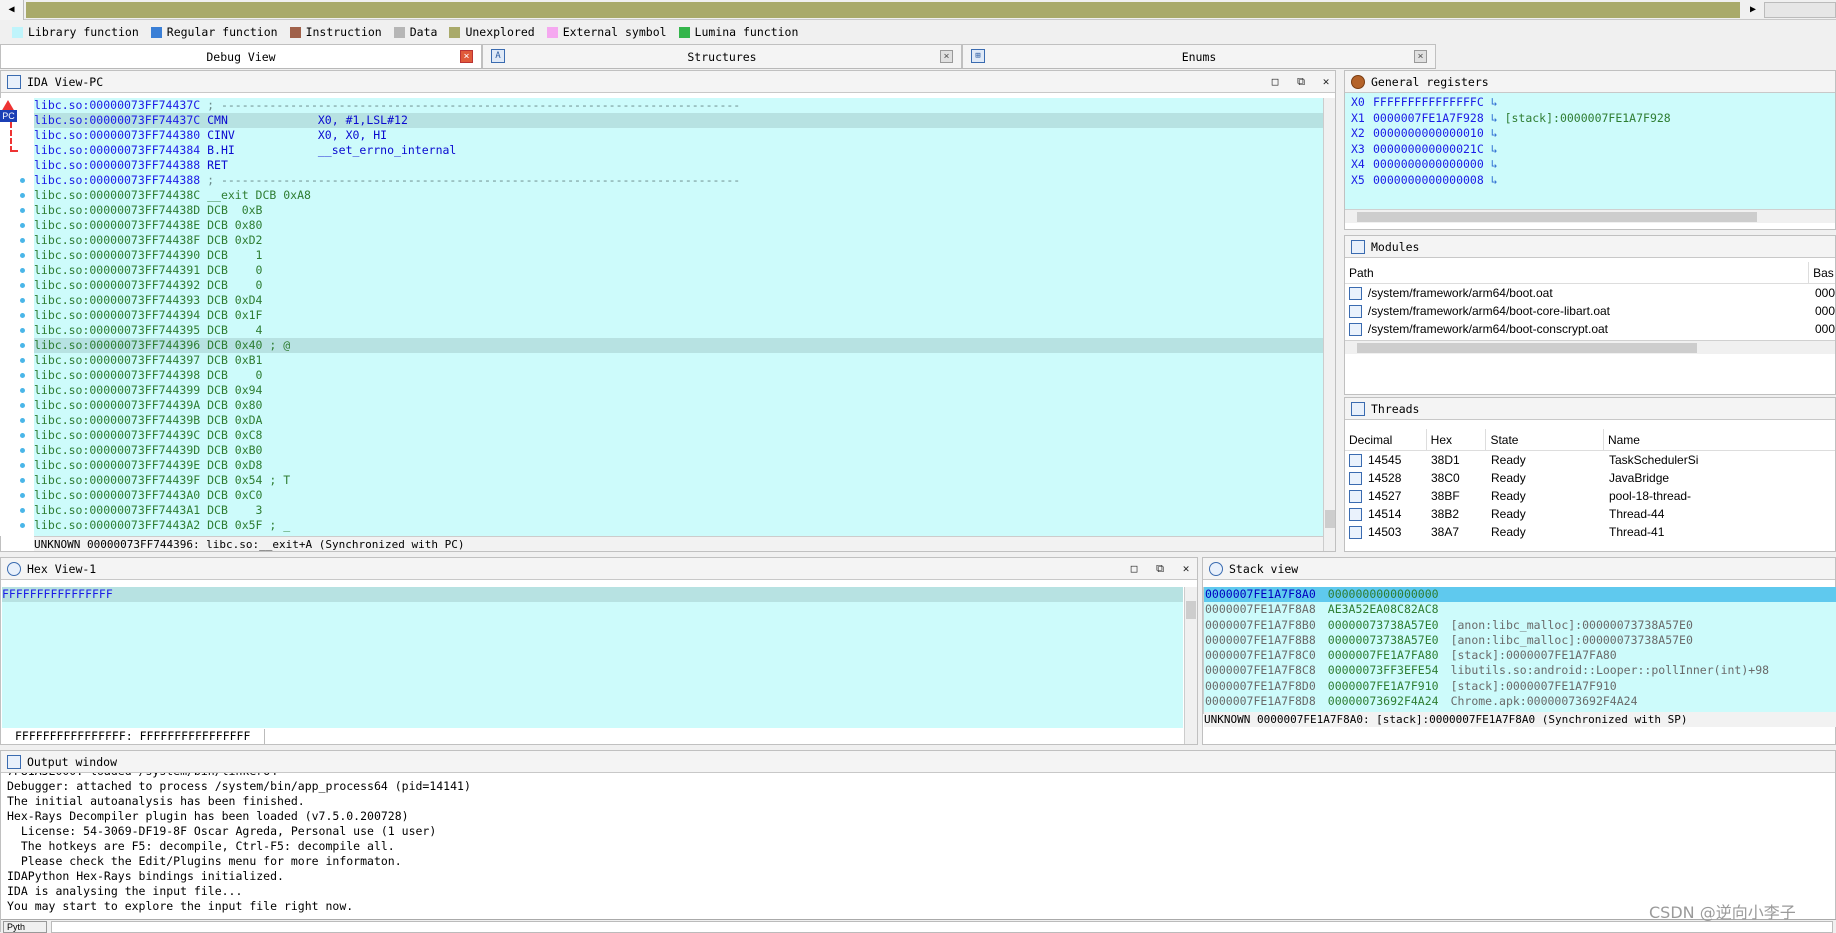  I want to click on disasm-line: libc.so:00000073FF74439C DCB 0xC8, so click(678, 435).